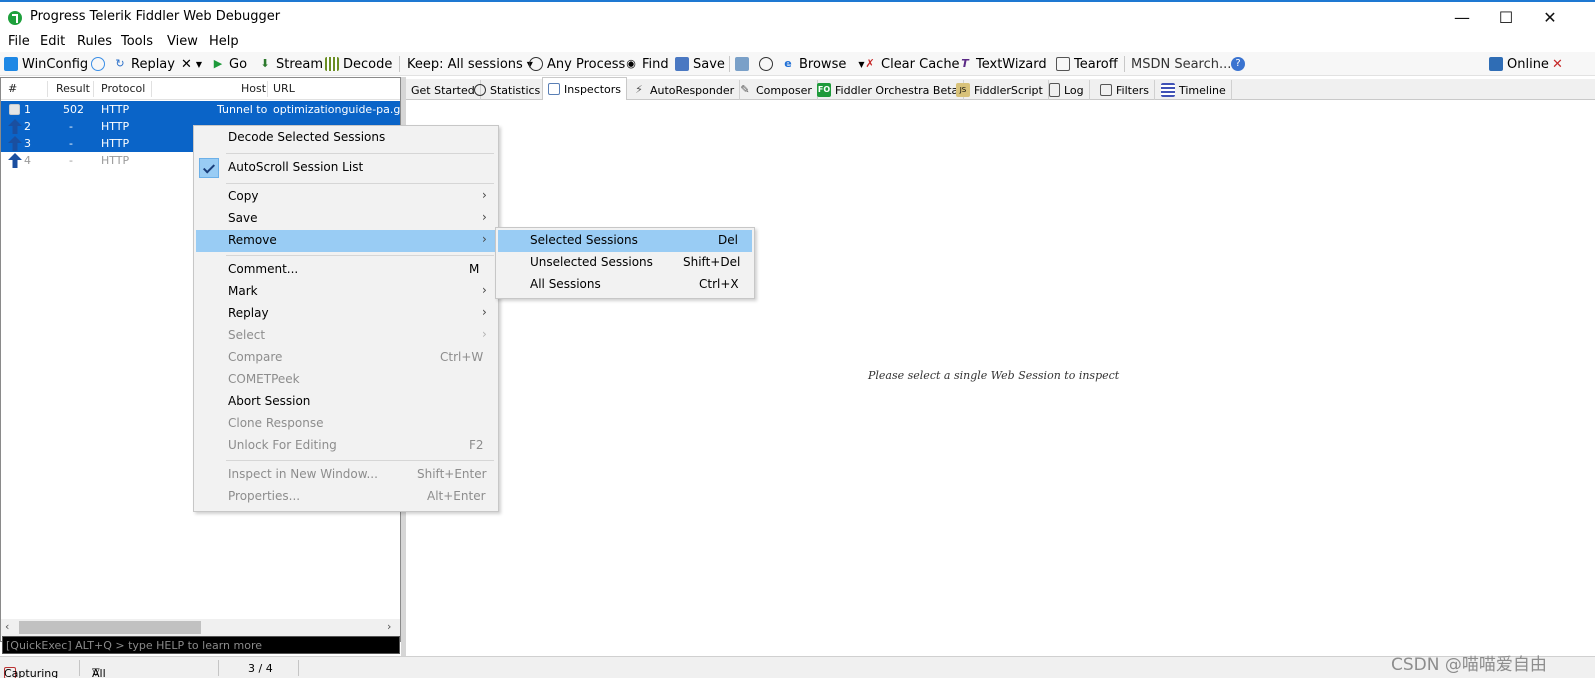 This screenshot has height=678, width=1595. Describe the element at coordinates (346, 241) in the screenshot. I see `menu-item-remove: Remove ›` at that location.